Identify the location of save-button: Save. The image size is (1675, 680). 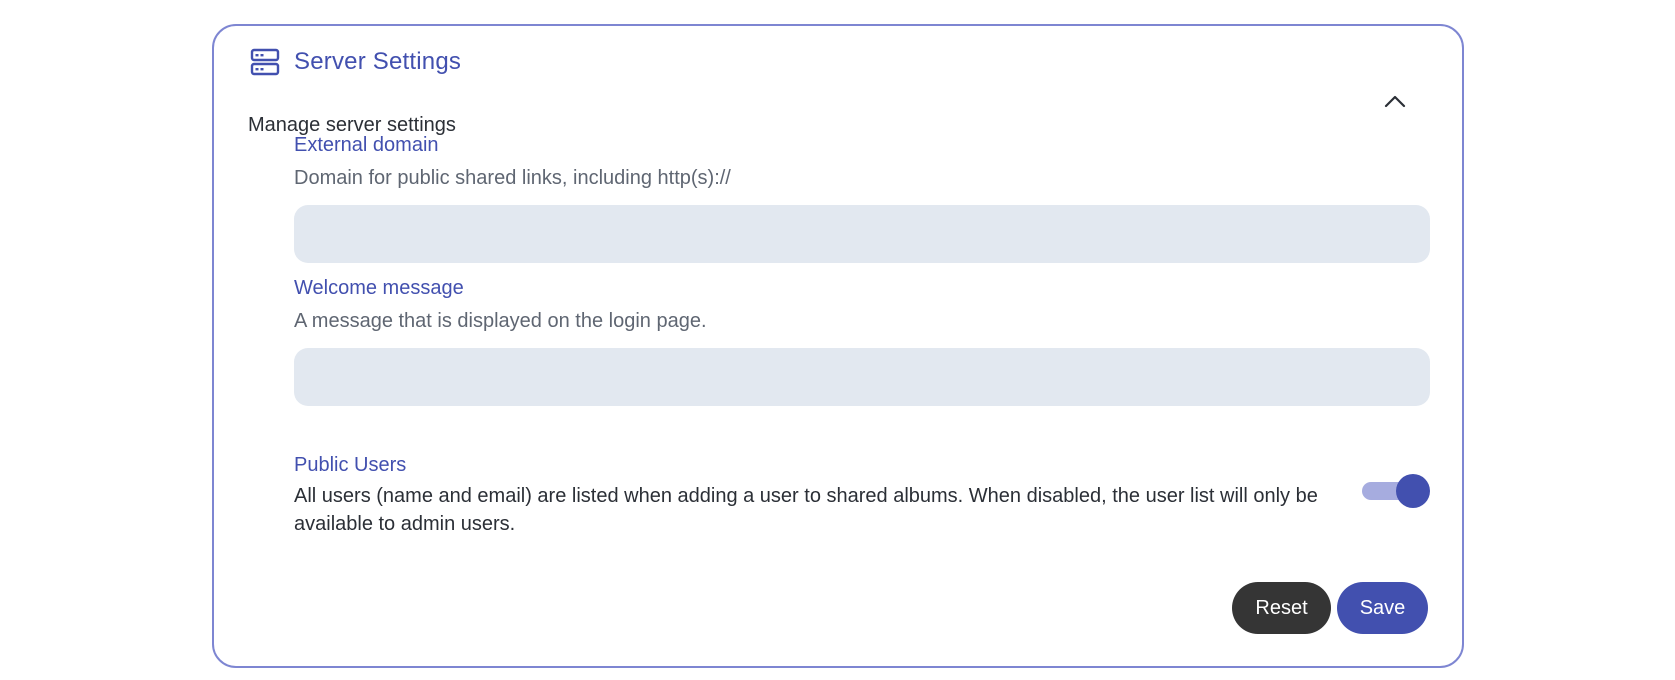
(1382, 608).